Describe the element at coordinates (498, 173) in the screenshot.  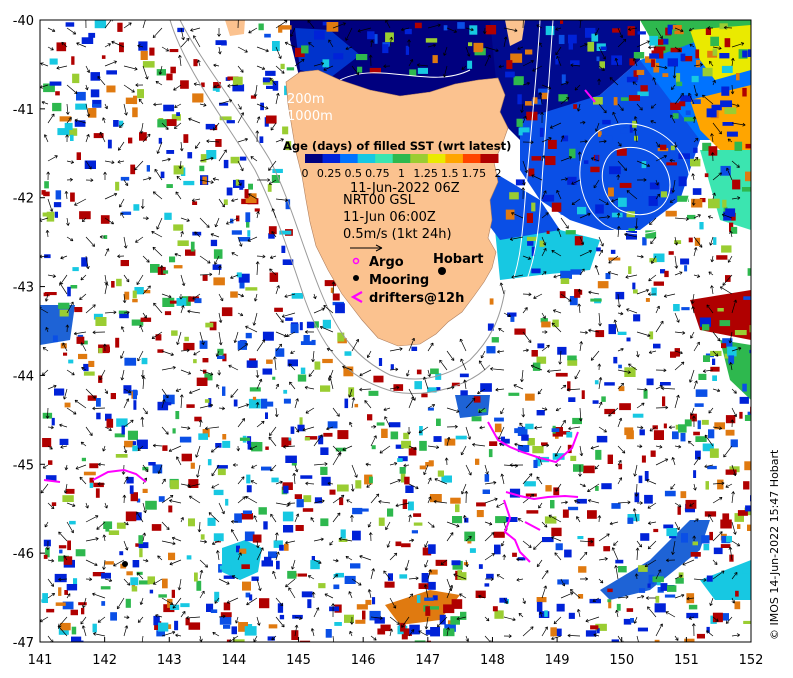
I see `colorbar-tick-label: 2` at that location.